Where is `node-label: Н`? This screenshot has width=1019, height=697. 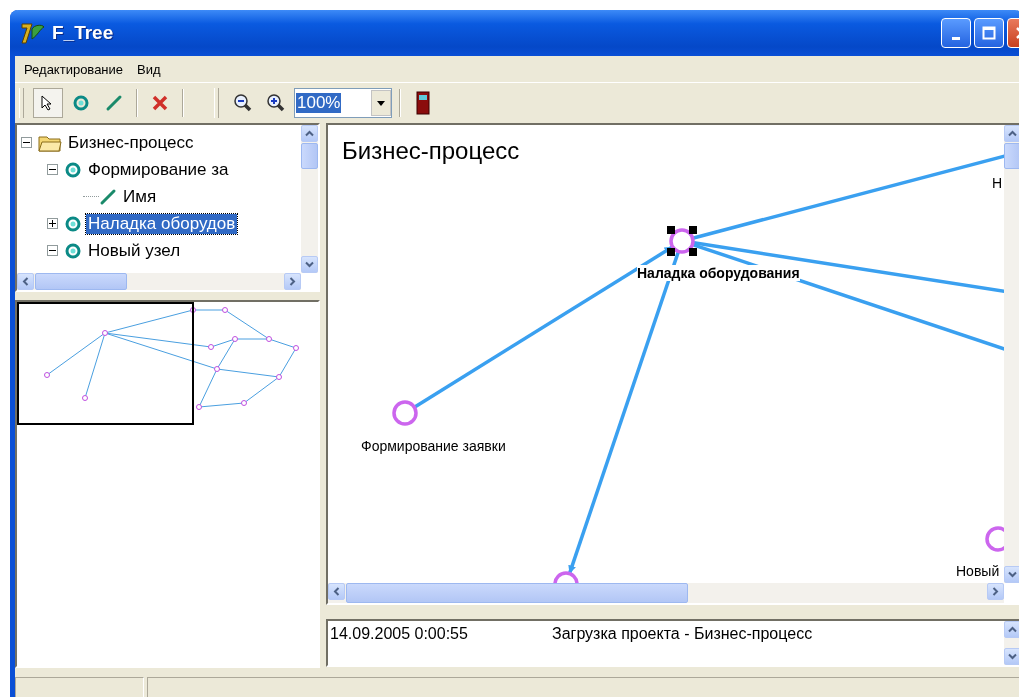
node-label: Н is located at coordinates (997, 183).